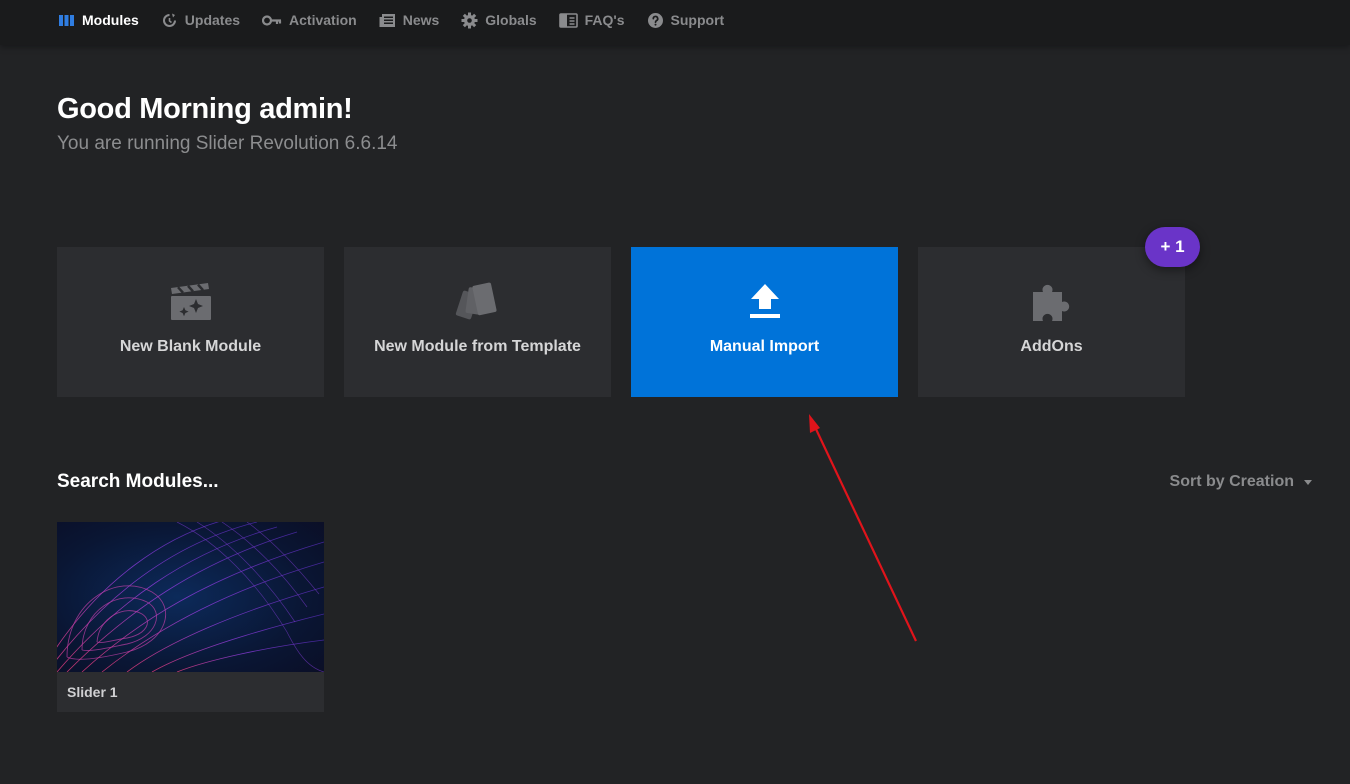  What do you see at coordinates (212, 20) in the screenshot?
I see `nav-updates-label: Updates` at bounding box center [212, 20].